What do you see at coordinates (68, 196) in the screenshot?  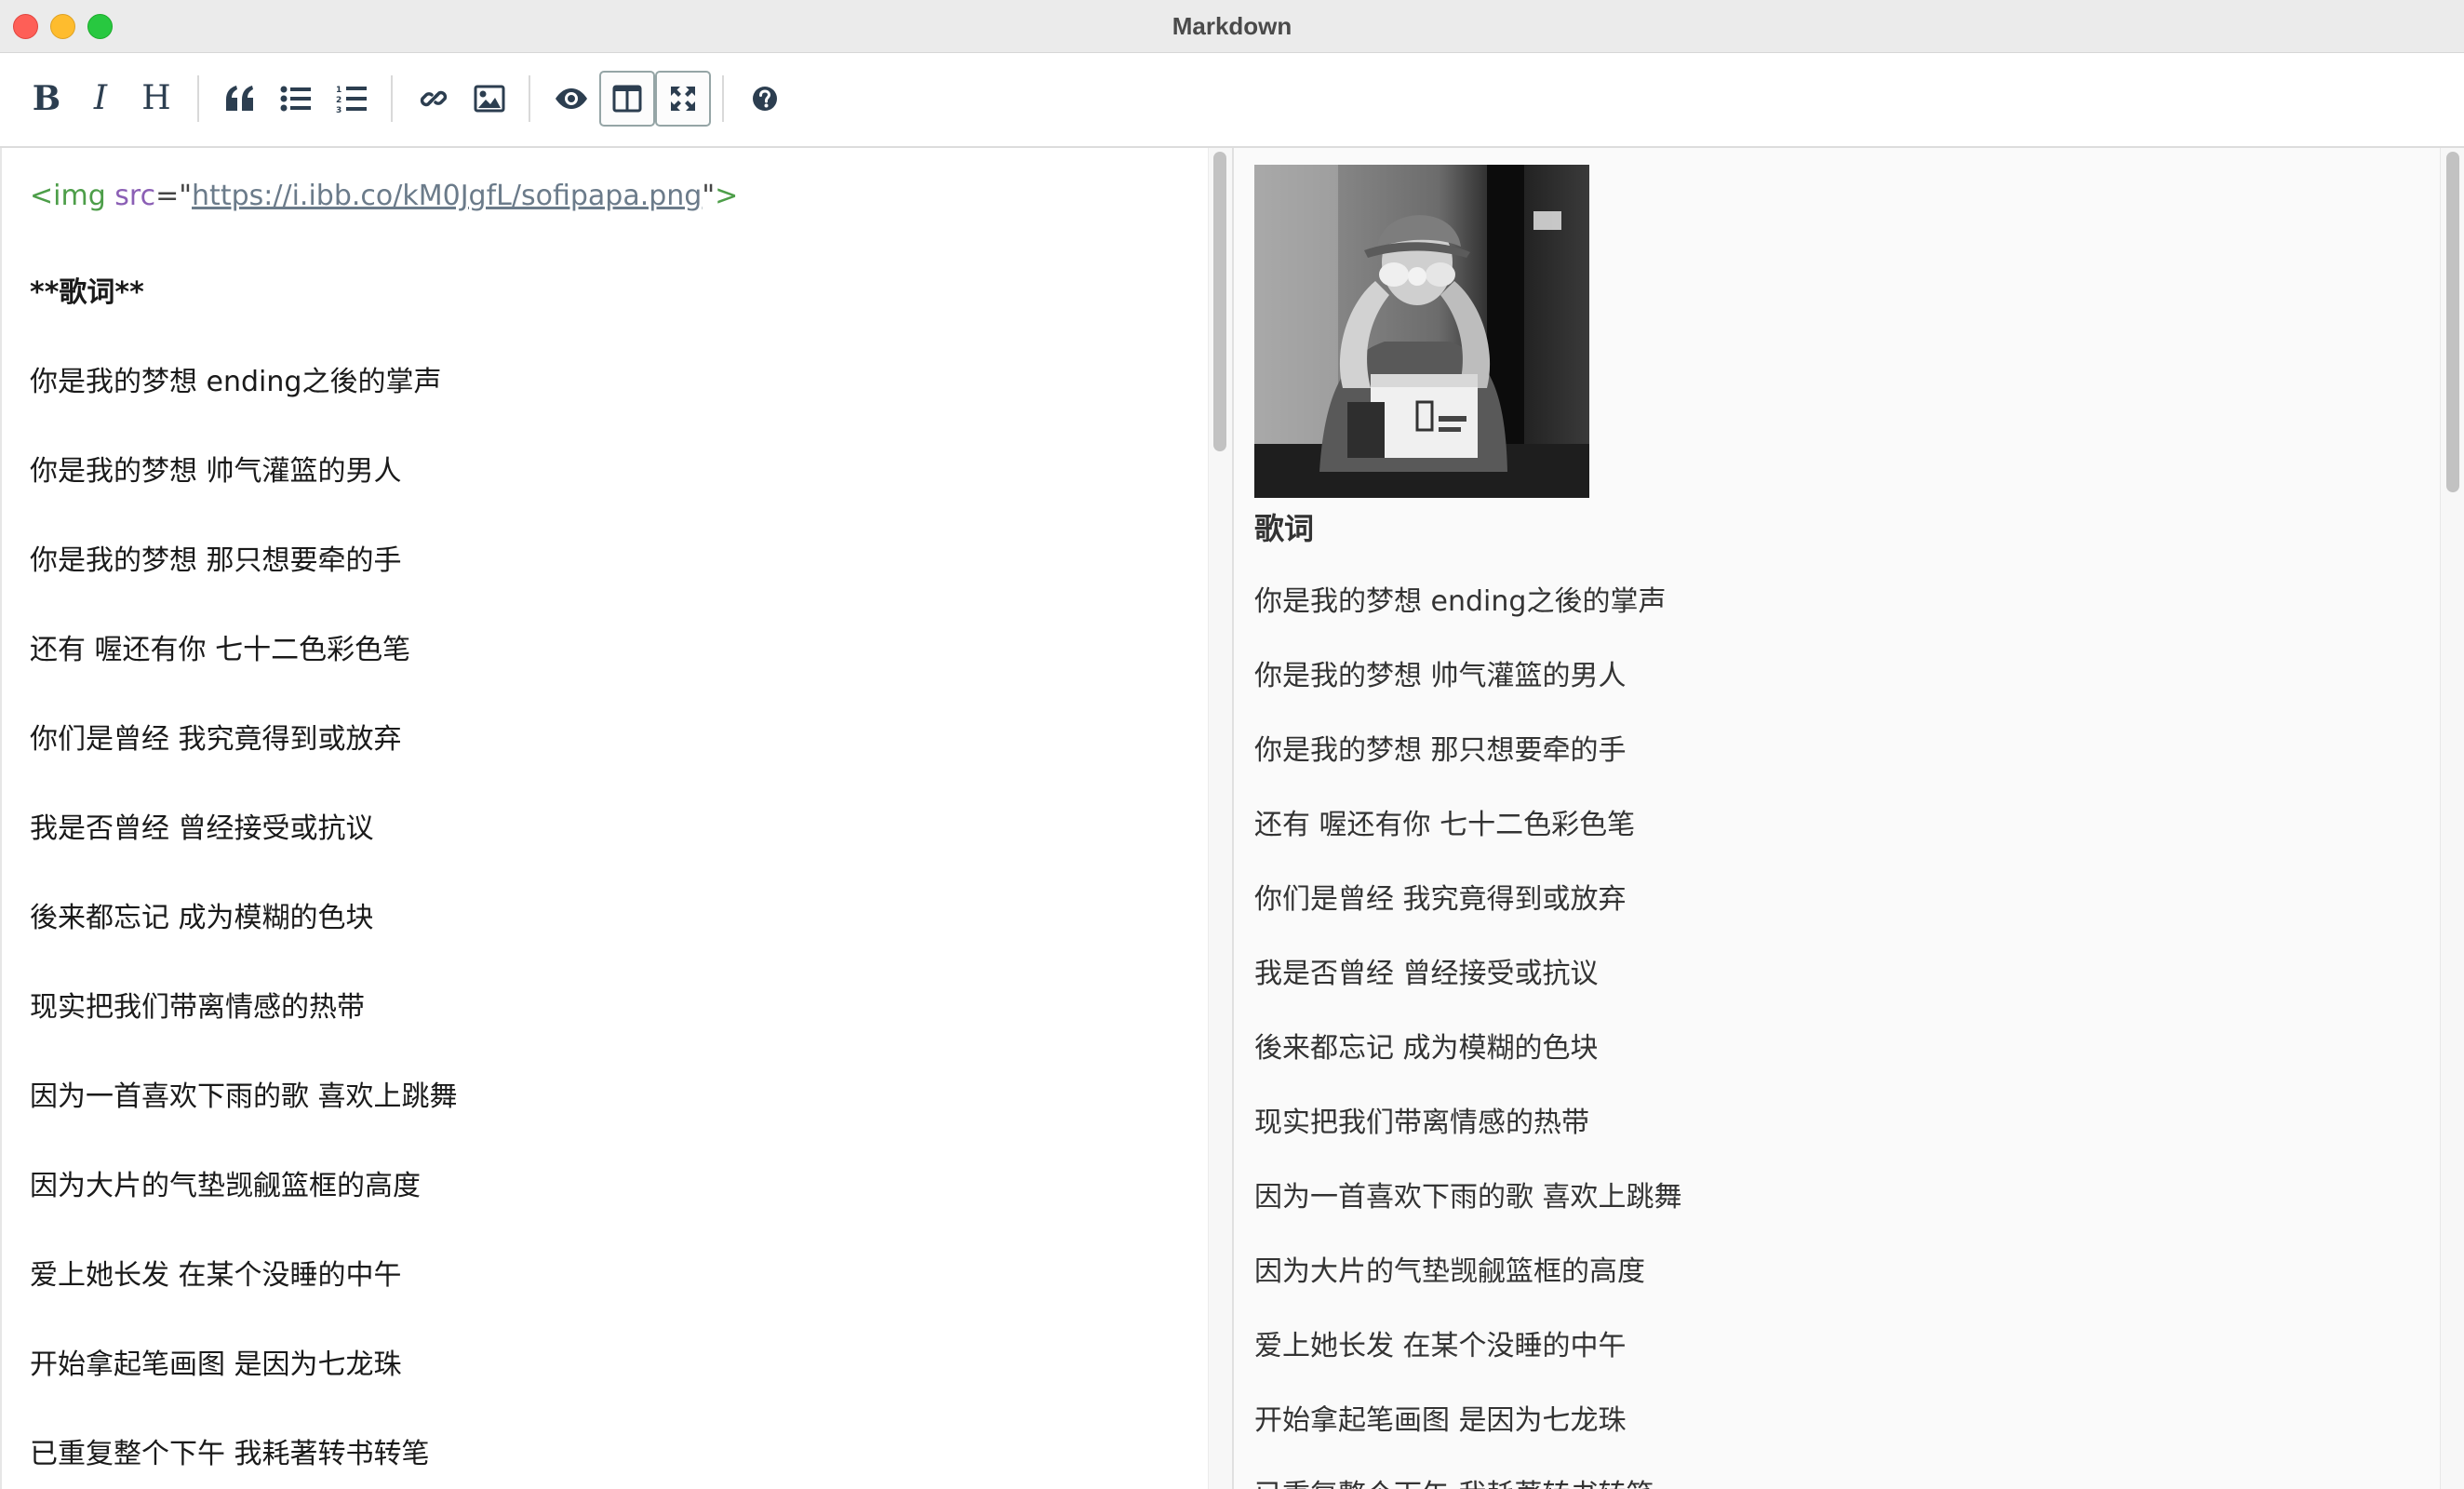 I see `img-tag-open: <img` at bounding box center [68, 196].